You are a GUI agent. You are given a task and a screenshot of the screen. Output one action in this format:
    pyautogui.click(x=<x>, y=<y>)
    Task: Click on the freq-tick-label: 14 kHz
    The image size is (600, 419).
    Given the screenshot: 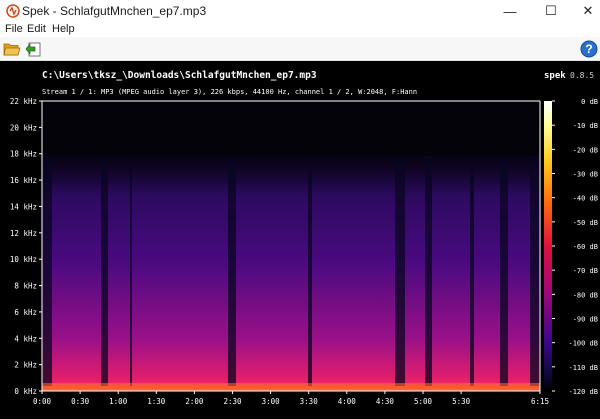 What is the action you would take?
    pyautogui.click(x=23, y=206)
    